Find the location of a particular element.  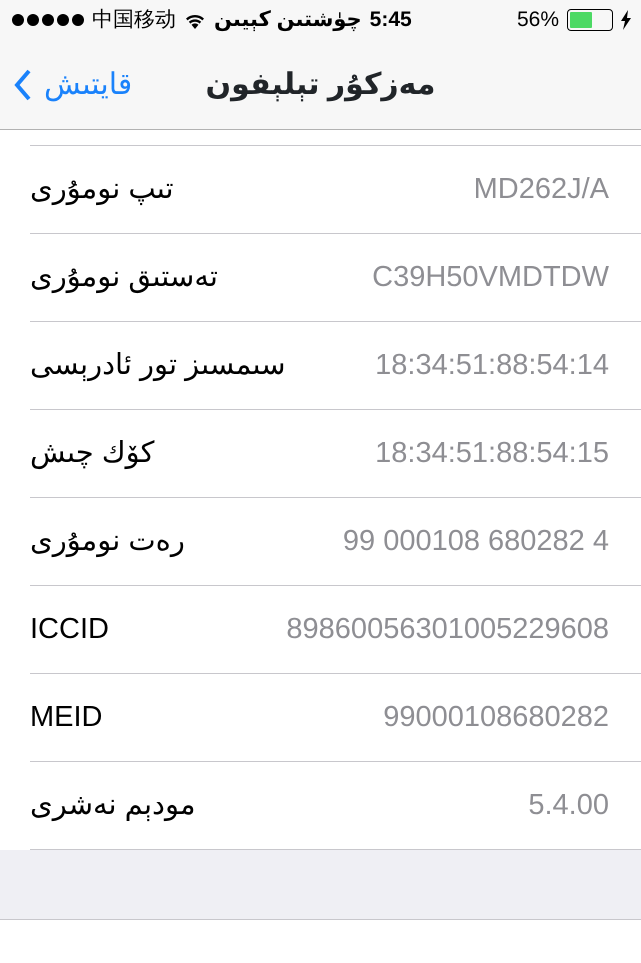

row-value: 5.4.00 is located at coordinates (568, 805).